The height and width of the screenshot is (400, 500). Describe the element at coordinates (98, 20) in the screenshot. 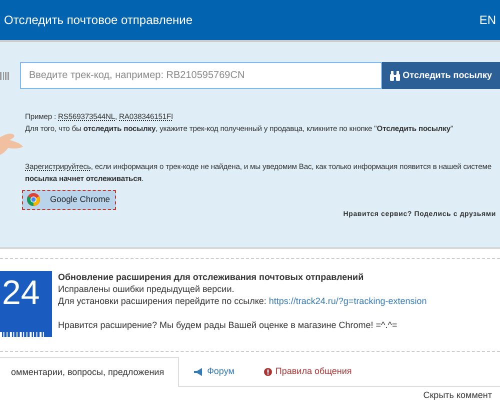

I see `page-title: Отследить почтовое отправление` at that location.